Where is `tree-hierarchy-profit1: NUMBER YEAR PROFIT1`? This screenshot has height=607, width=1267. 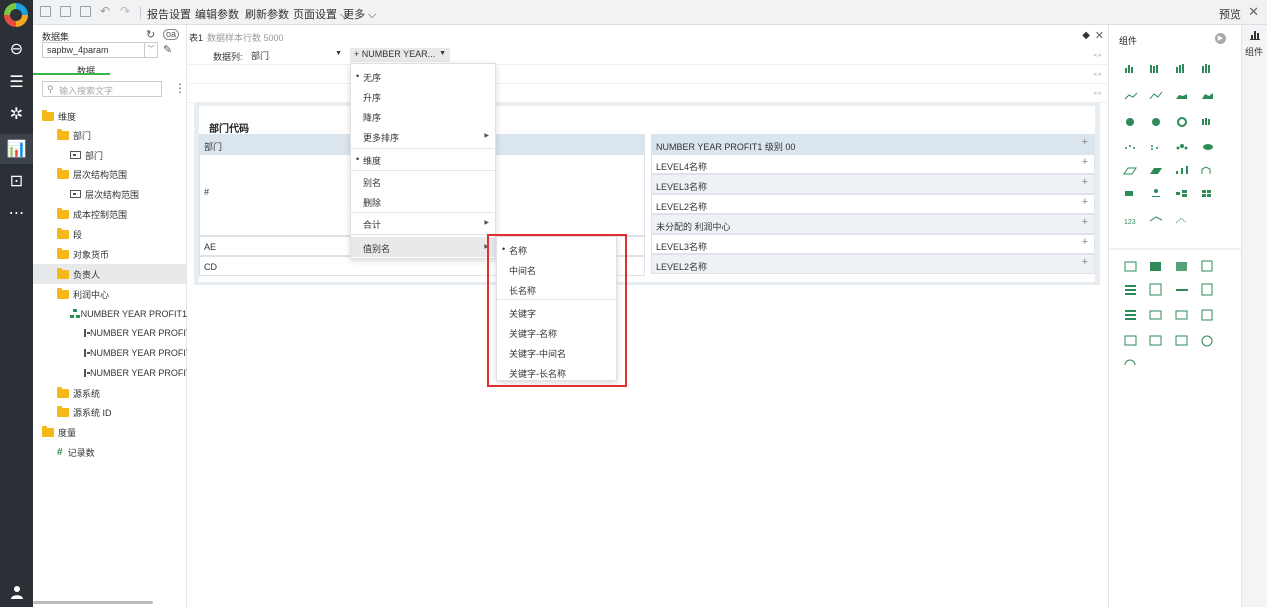 tree-hierarchy-profit1: NUMBER YEAR PROFIT1 is located at coordinates (128, 314).